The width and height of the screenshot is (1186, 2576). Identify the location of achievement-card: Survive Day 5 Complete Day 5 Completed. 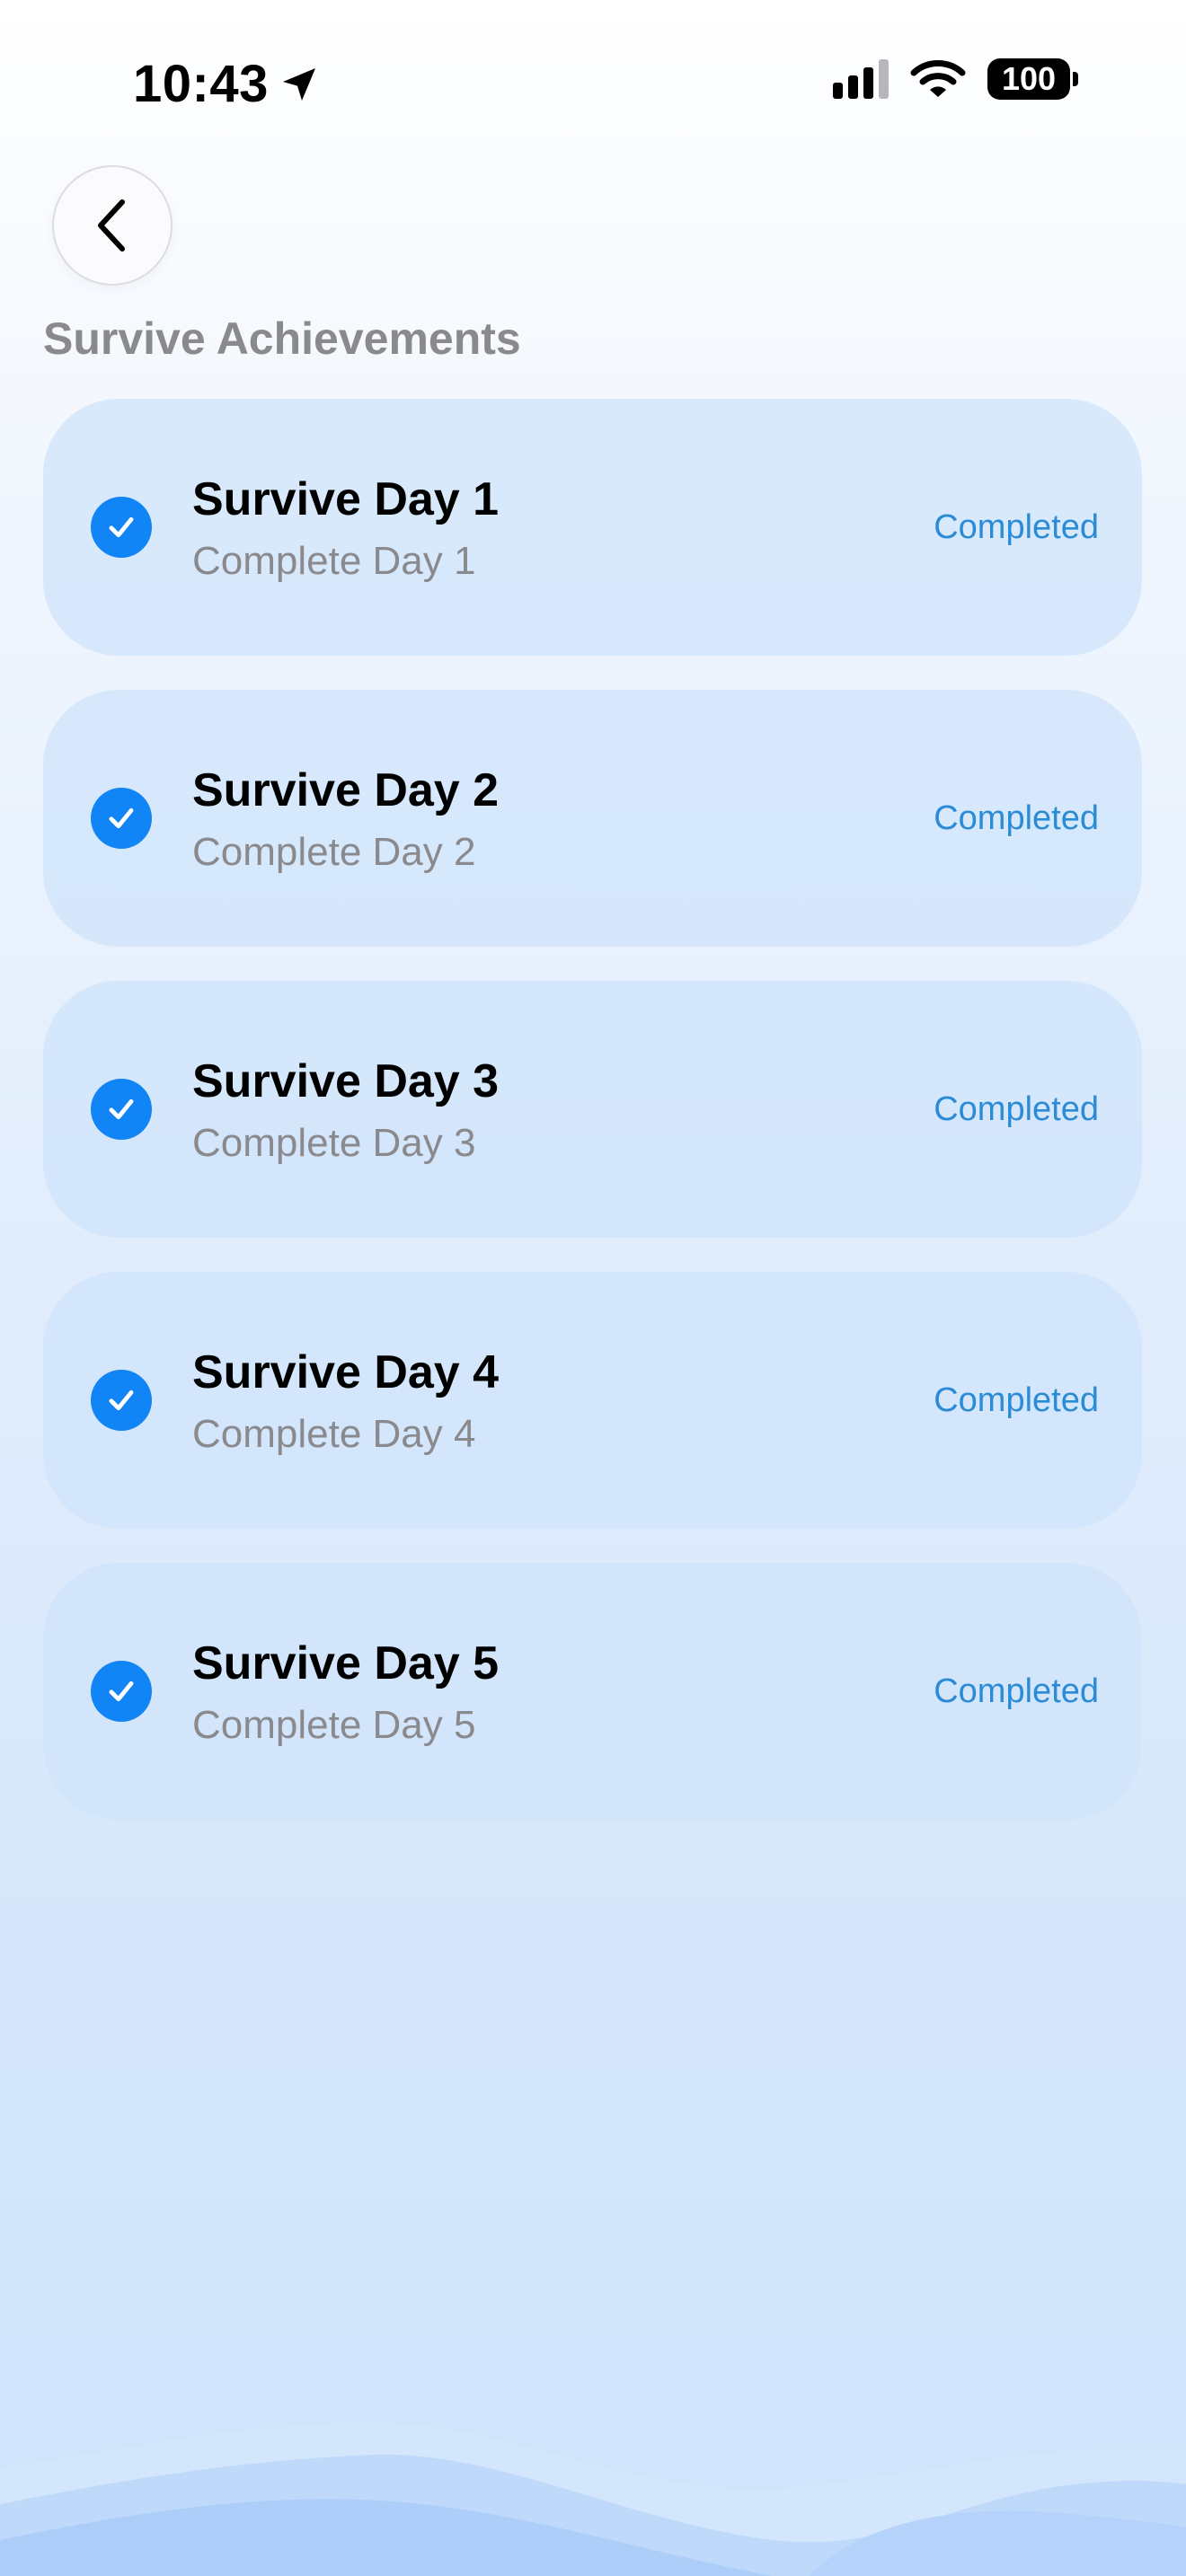
(592, 1691).